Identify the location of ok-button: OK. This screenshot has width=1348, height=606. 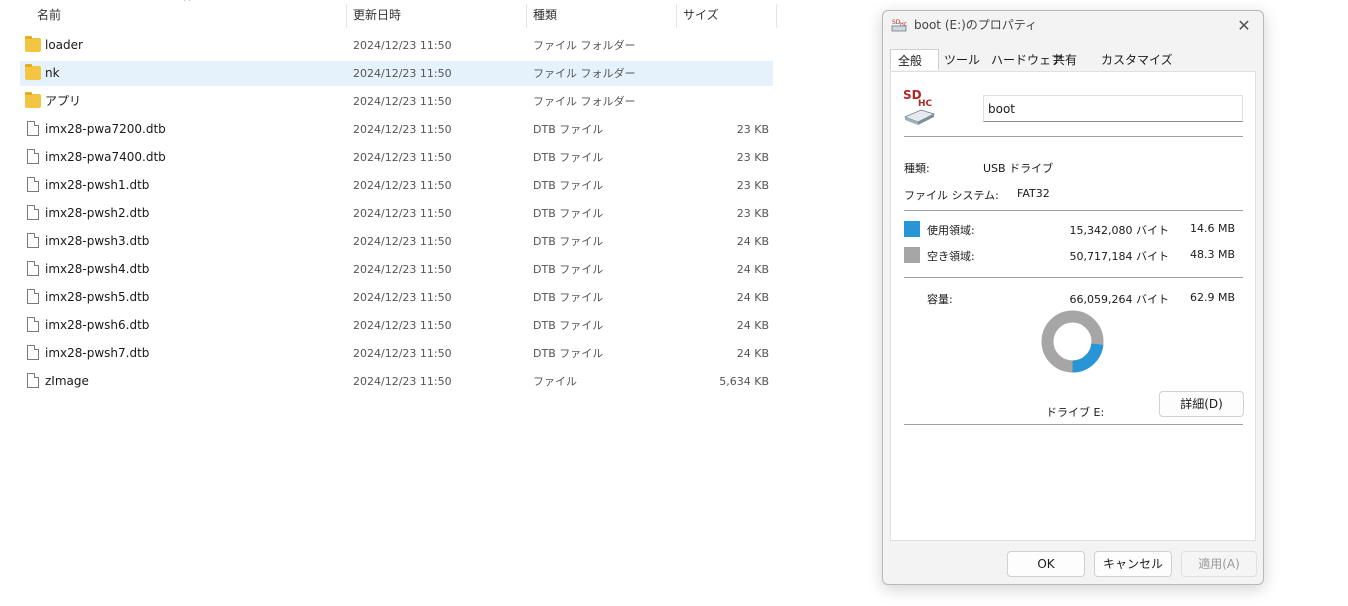
(1046, 564).